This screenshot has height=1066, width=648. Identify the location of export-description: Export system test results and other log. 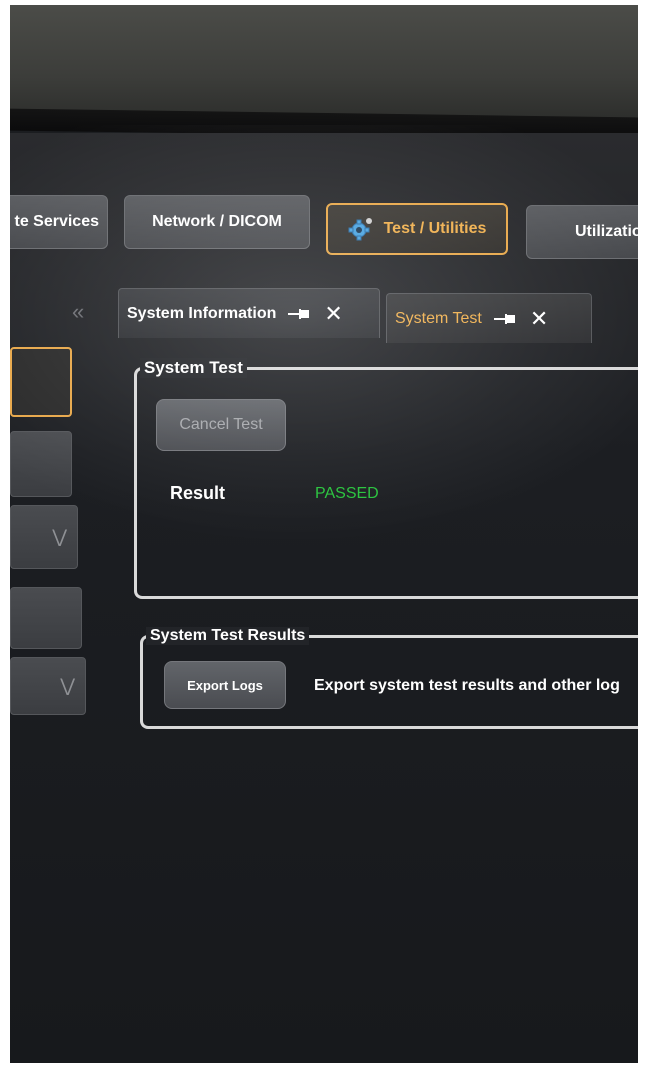
(467, 685).